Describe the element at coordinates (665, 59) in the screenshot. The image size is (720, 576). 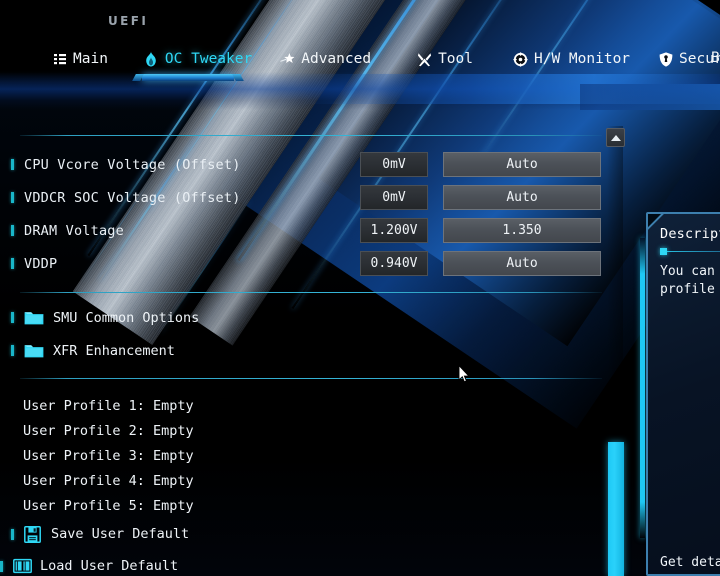
I see `shield-icon` at that location.